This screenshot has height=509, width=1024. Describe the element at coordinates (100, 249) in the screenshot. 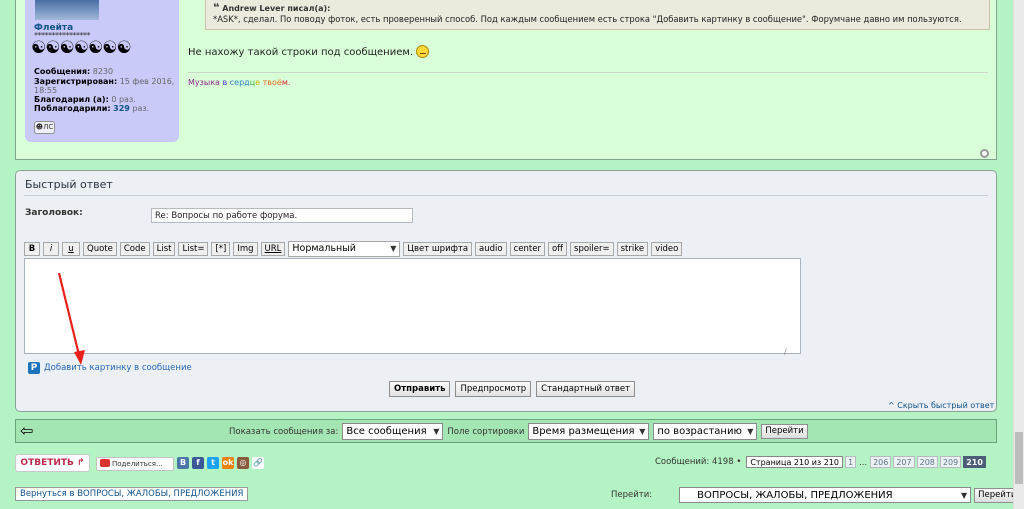

I see `quote-button: Quote` at that location.